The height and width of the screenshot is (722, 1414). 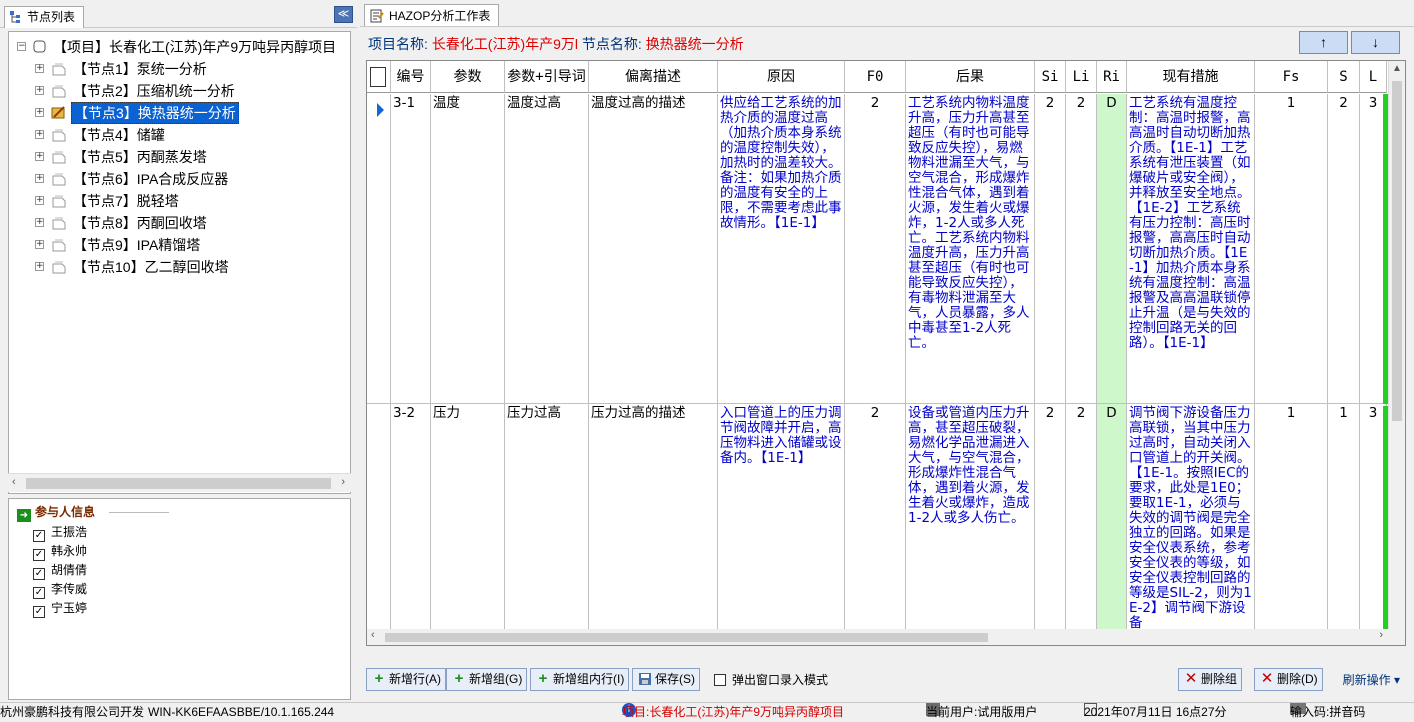 I want to click on column-header: 编号, so click(x=411, y=77).